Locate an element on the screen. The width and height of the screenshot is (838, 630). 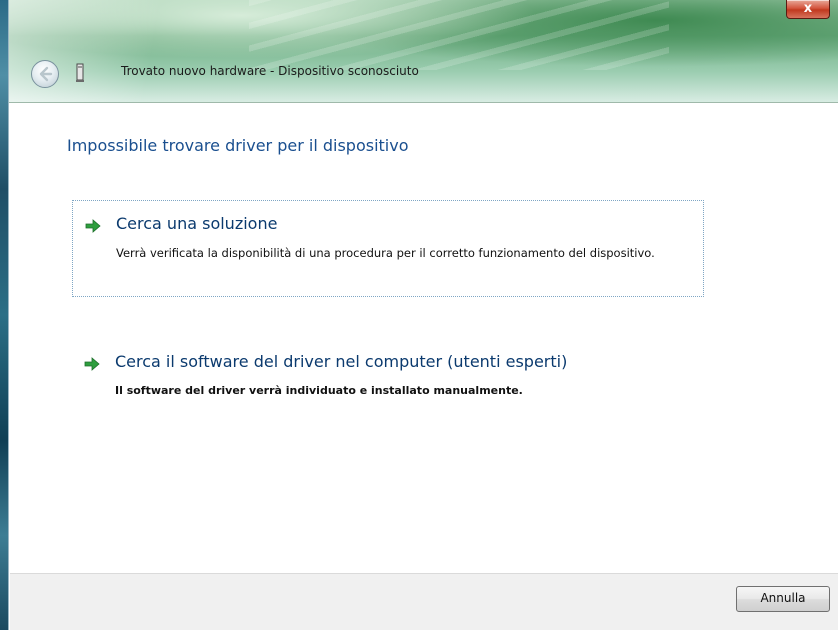
back-button is located at coordinates (45, 74).